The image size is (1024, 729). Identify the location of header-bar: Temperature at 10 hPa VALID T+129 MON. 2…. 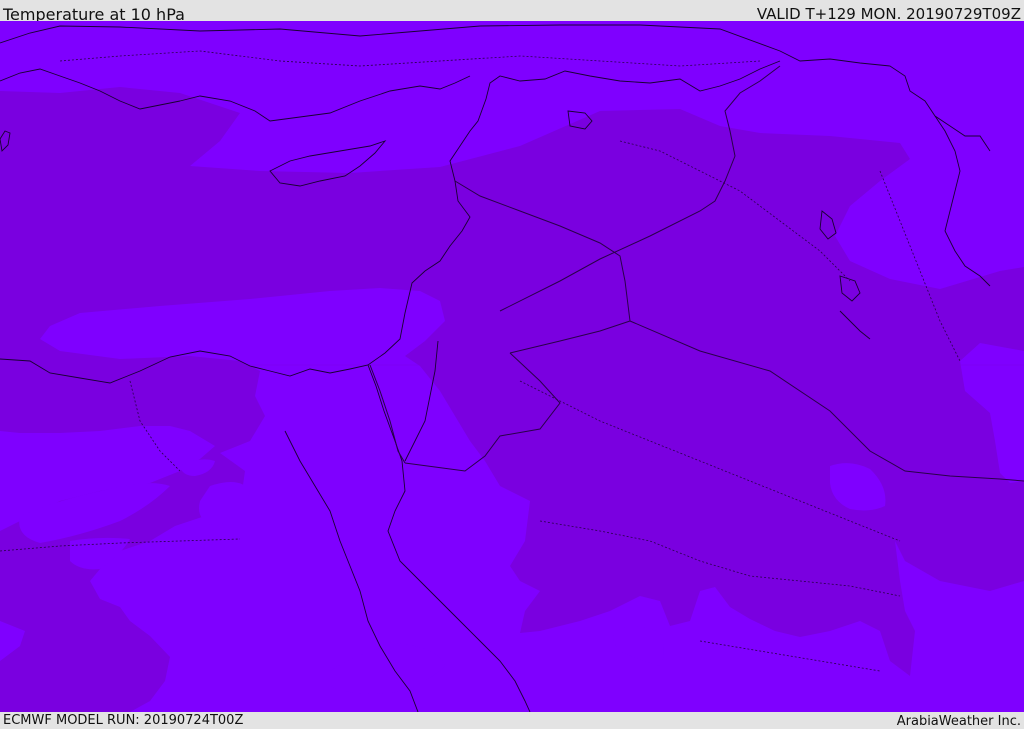
(512, 12).